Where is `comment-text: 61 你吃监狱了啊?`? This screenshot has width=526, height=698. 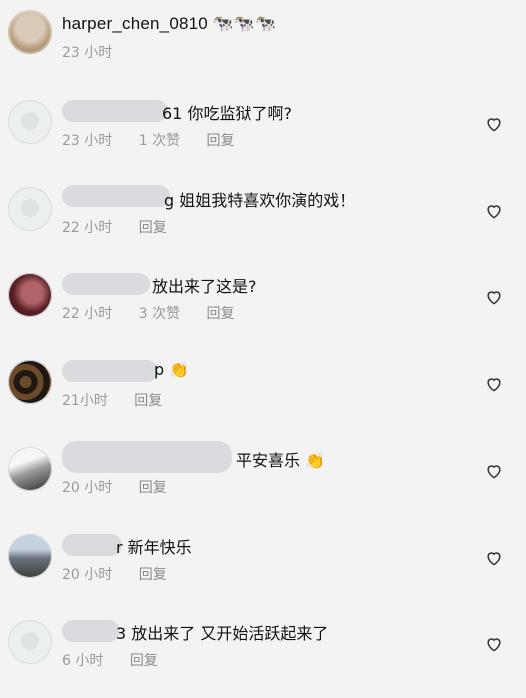 comment-text: 61 你吃监狱了啊? is located at coordinates (227, 113).